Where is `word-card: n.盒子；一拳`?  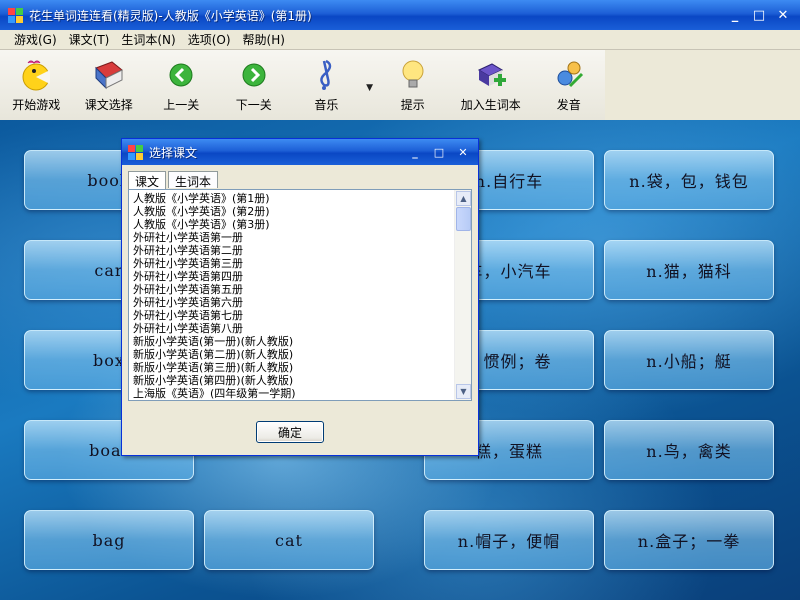 word-card: n.盒子；一拳 is located at coordinates (689, 540).